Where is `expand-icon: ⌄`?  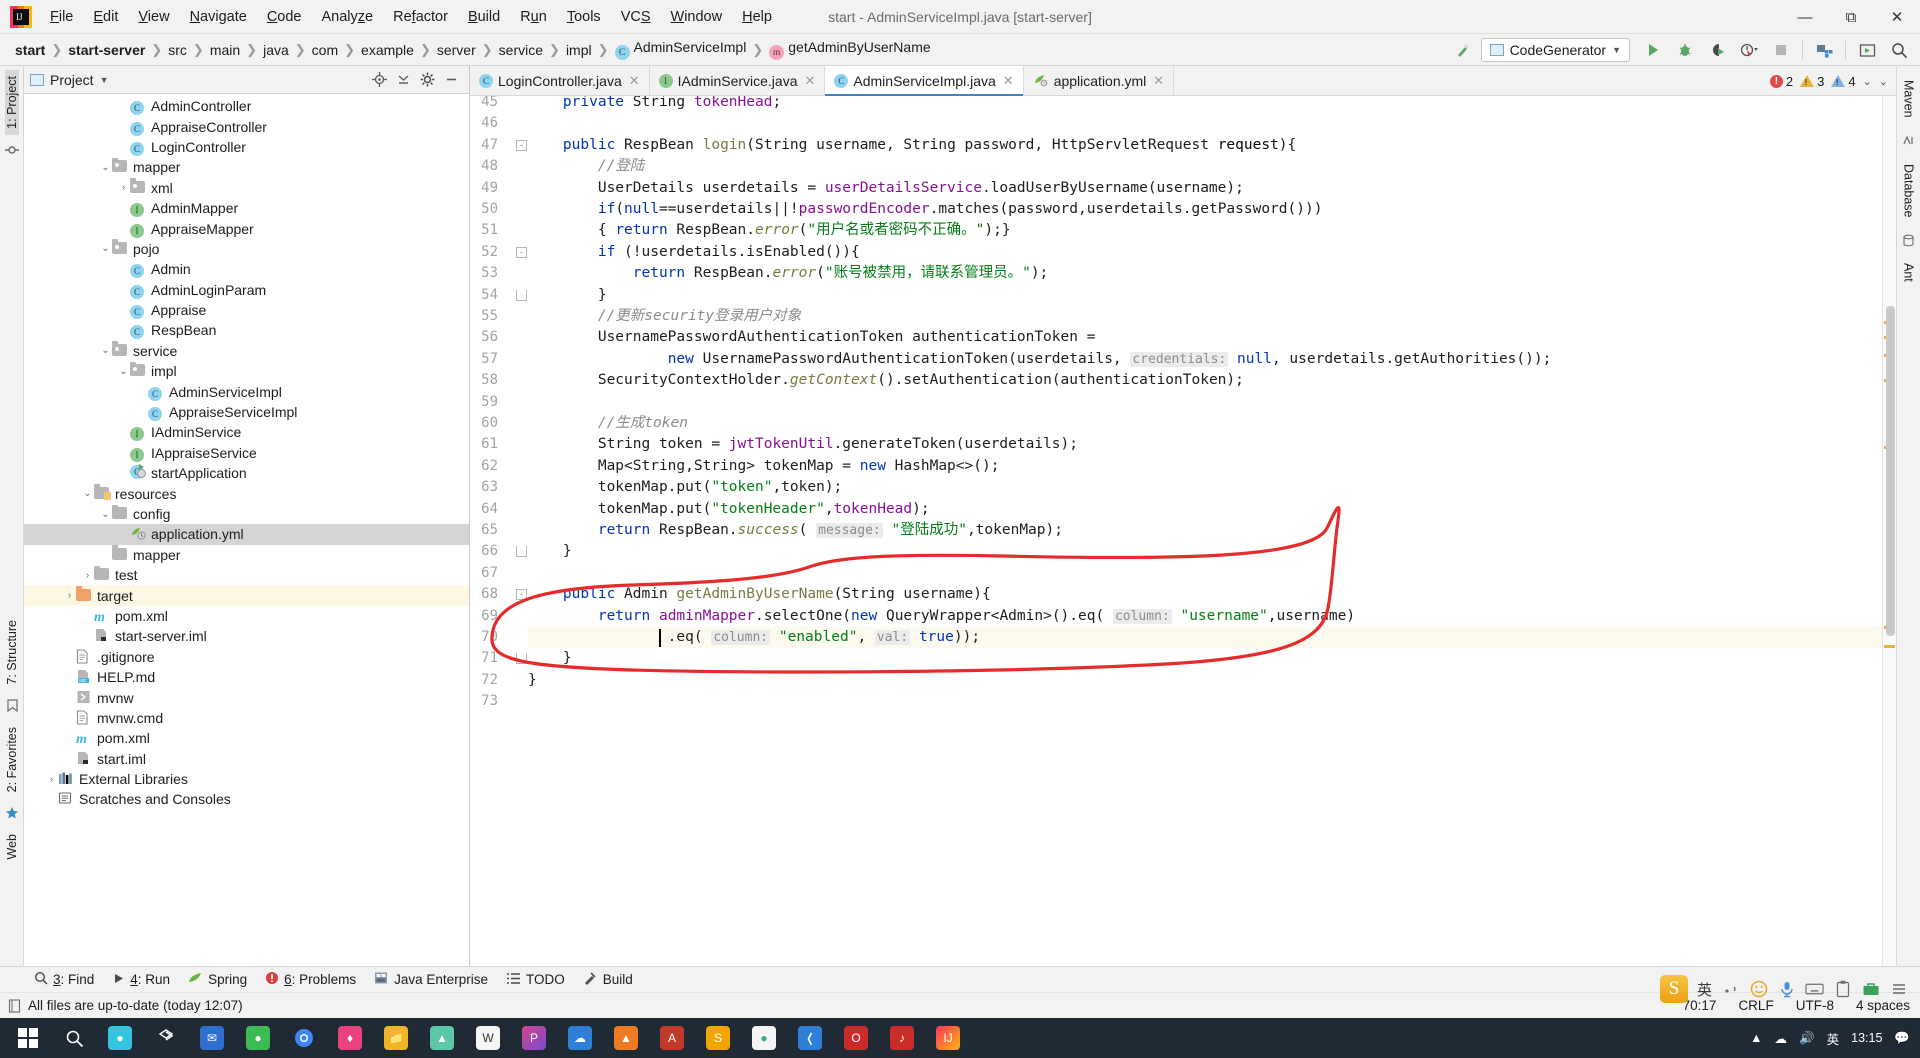 expand-icon: ⌄ is located at coordinates (1883, 81).